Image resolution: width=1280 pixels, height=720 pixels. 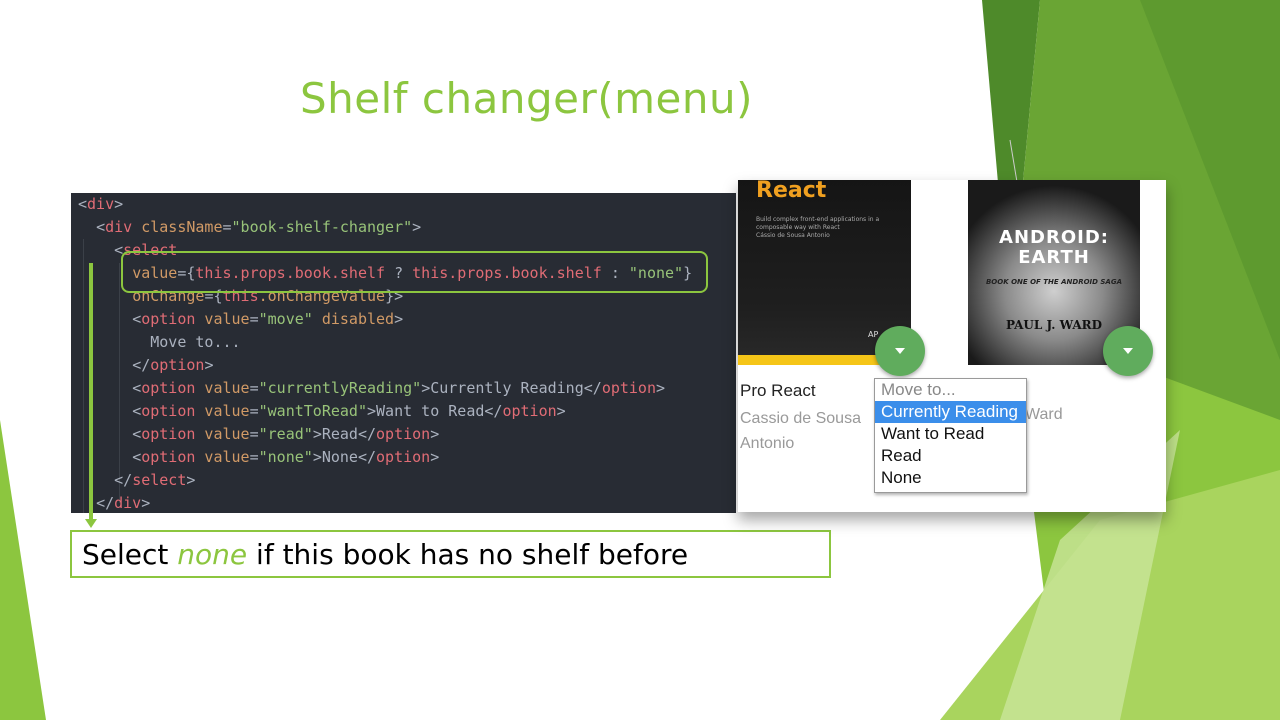 I want to click on menu-option-read: Read, so click(x=950, y=456).